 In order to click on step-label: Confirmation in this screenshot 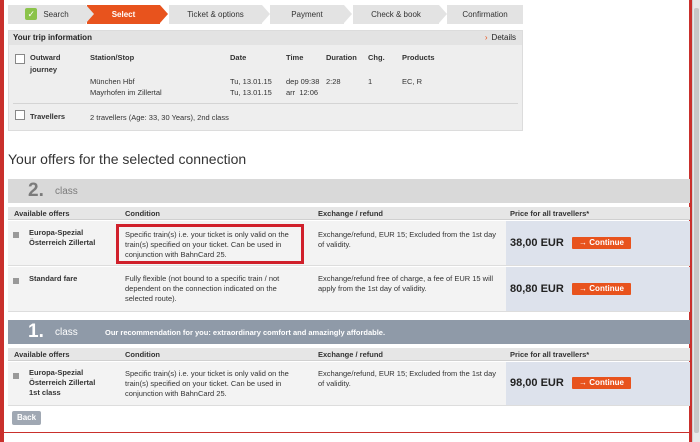, I will do `click(485, 14)`.